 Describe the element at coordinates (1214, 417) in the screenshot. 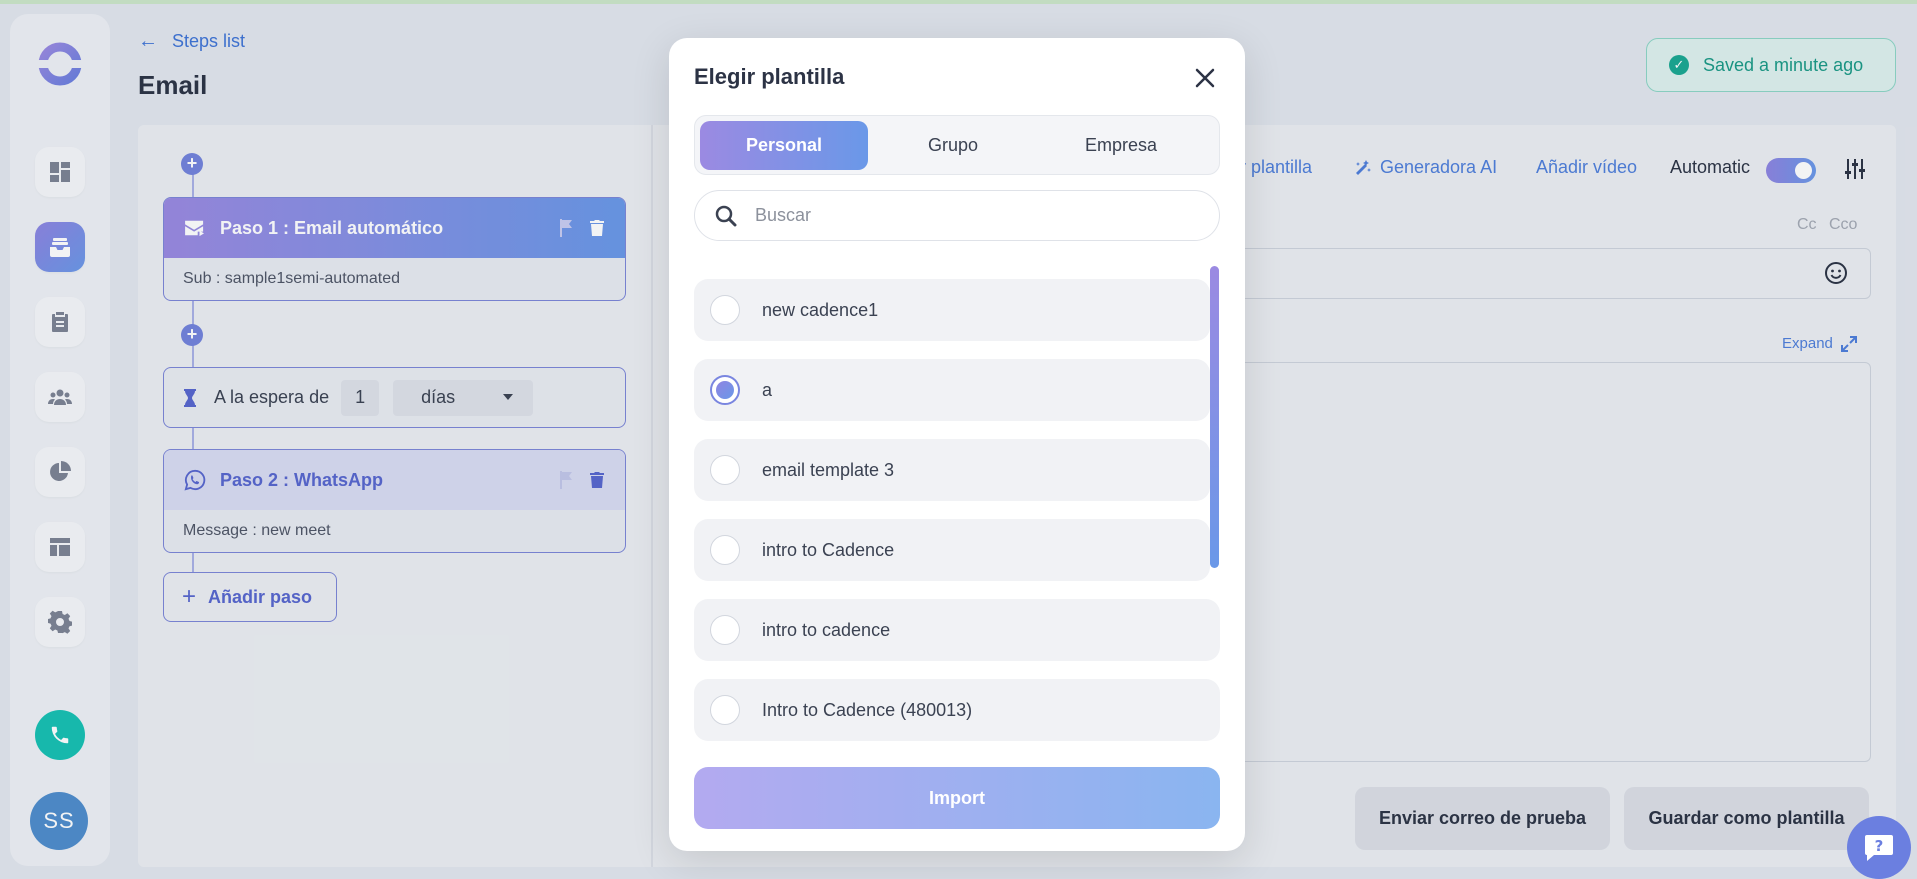

I see `list-scrollbar` at that location.